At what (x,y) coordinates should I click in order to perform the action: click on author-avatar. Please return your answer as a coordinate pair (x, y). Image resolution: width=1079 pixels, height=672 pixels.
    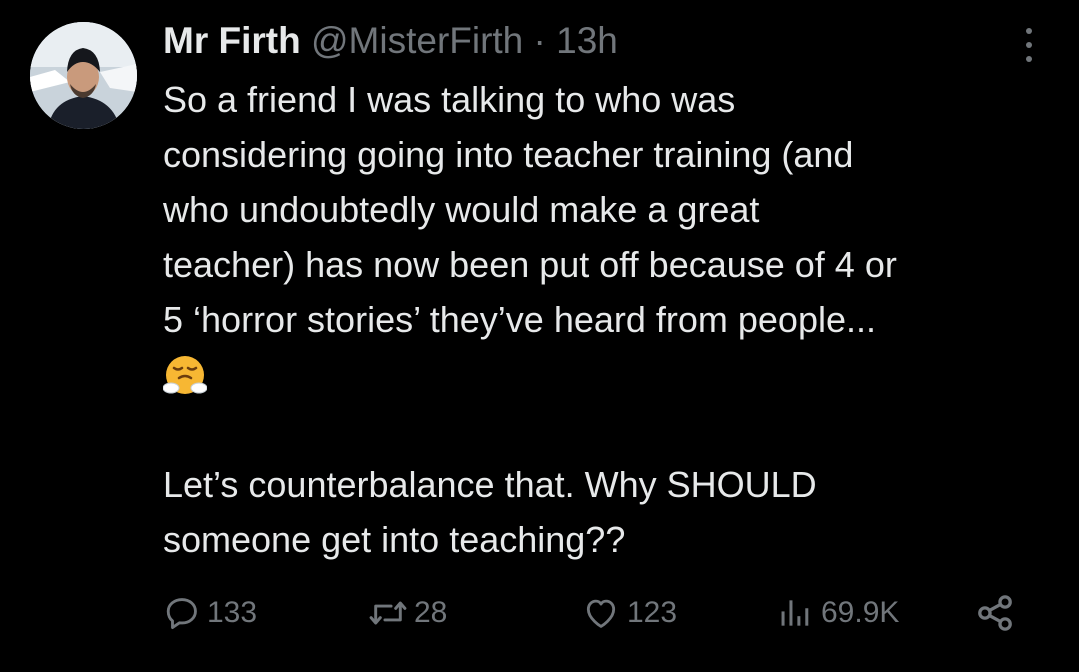
    Looking at the image, I should click on (83, 75).